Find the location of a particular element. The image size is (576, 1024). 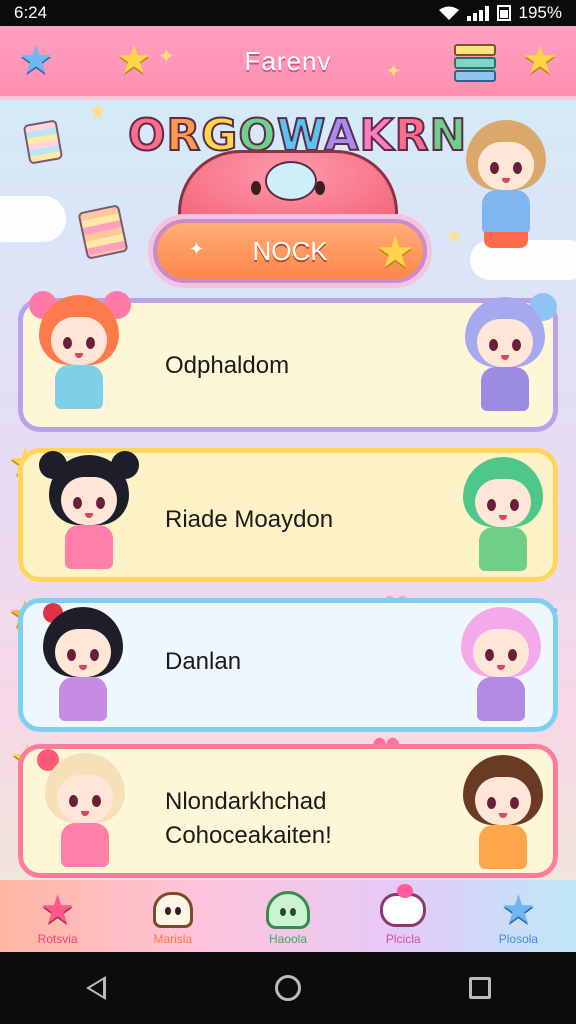

system-nav-bar is located at coordinates (288, 988).